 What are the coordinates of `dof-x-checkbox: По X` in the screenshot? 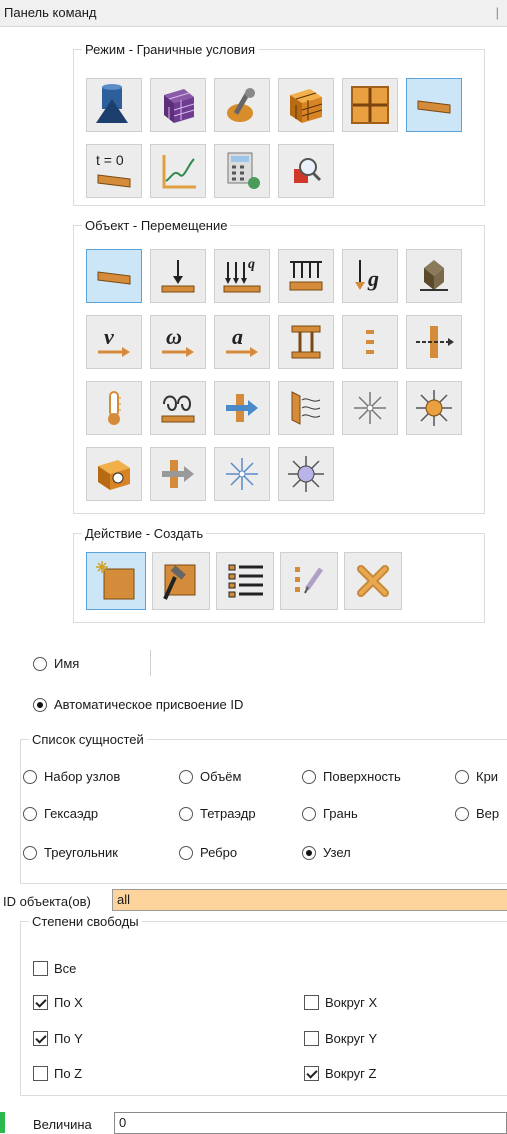 It's located at (58, 1002).